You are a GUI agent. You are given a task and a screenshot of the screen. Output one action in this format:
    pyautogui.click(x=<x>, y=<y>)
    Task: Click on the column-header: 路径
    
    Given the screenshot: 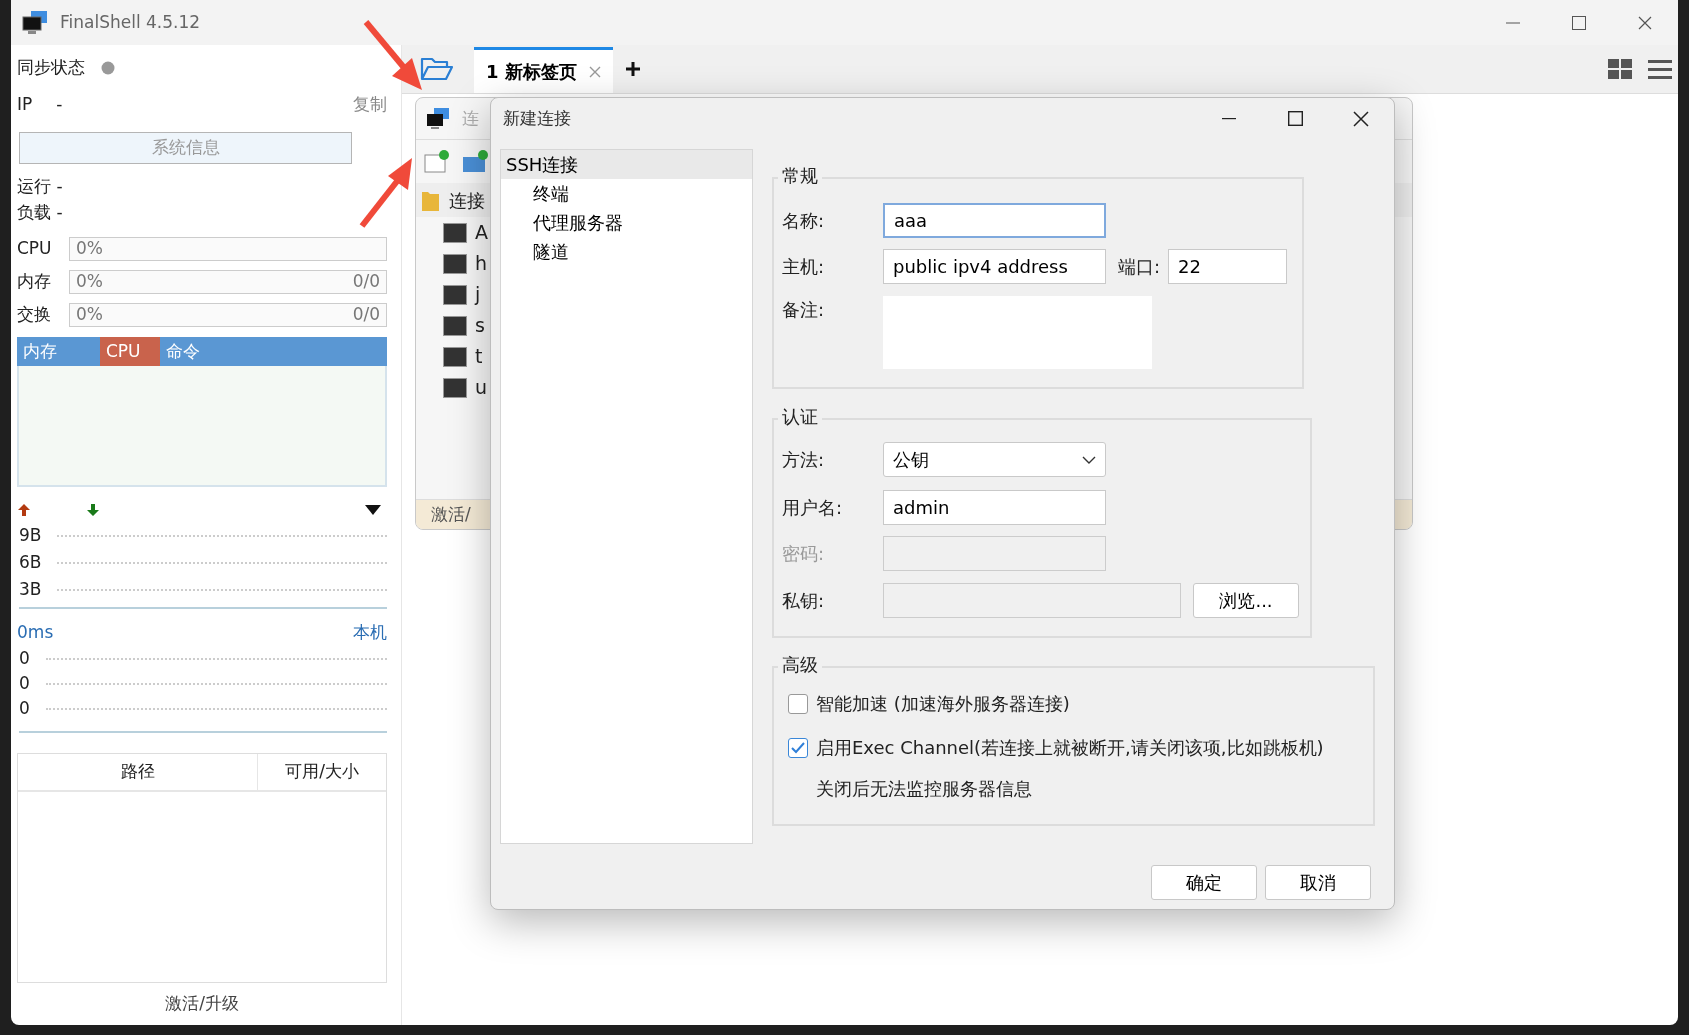 What is the action you would take?
    pyautogui.click(x=138, y=772)
    